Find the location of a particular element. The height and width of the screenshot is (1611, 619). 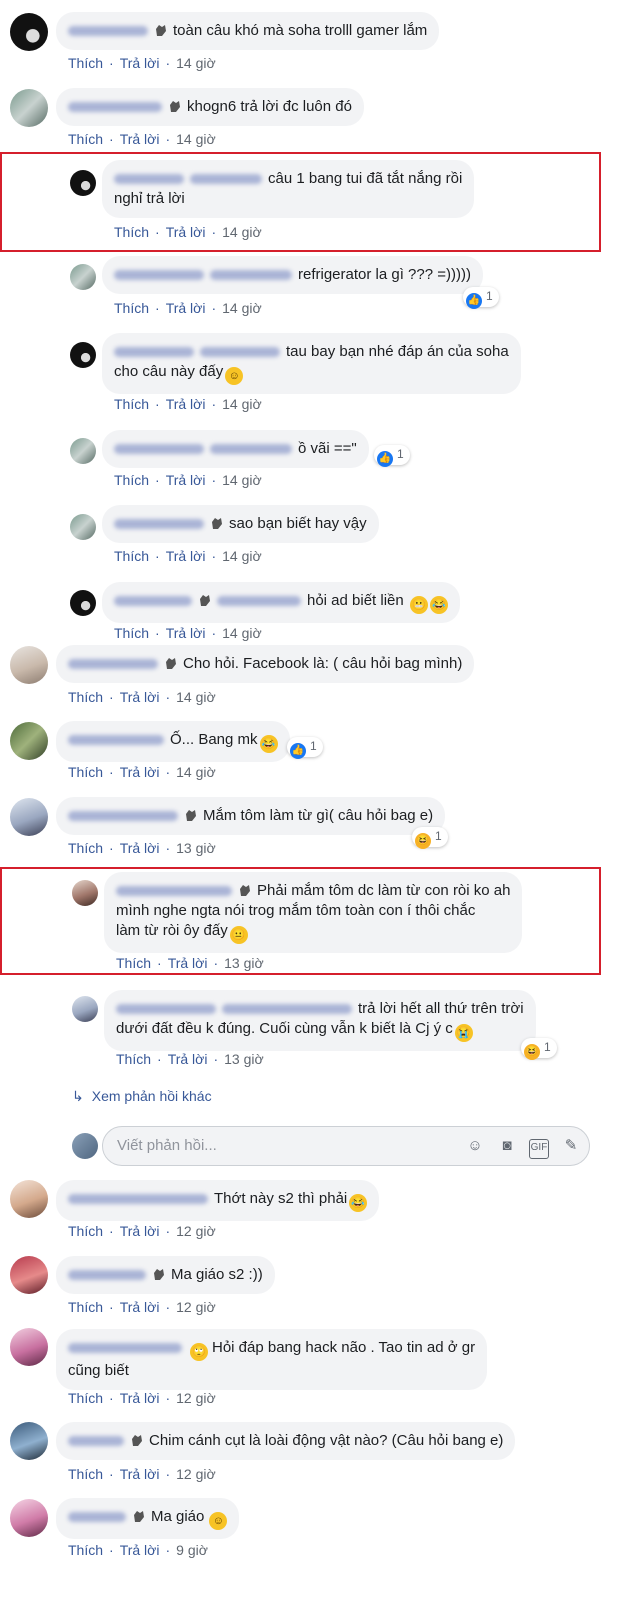

more-replies-link: ↳ Xem phản hồi khác is located at coordinates (142, 1096).